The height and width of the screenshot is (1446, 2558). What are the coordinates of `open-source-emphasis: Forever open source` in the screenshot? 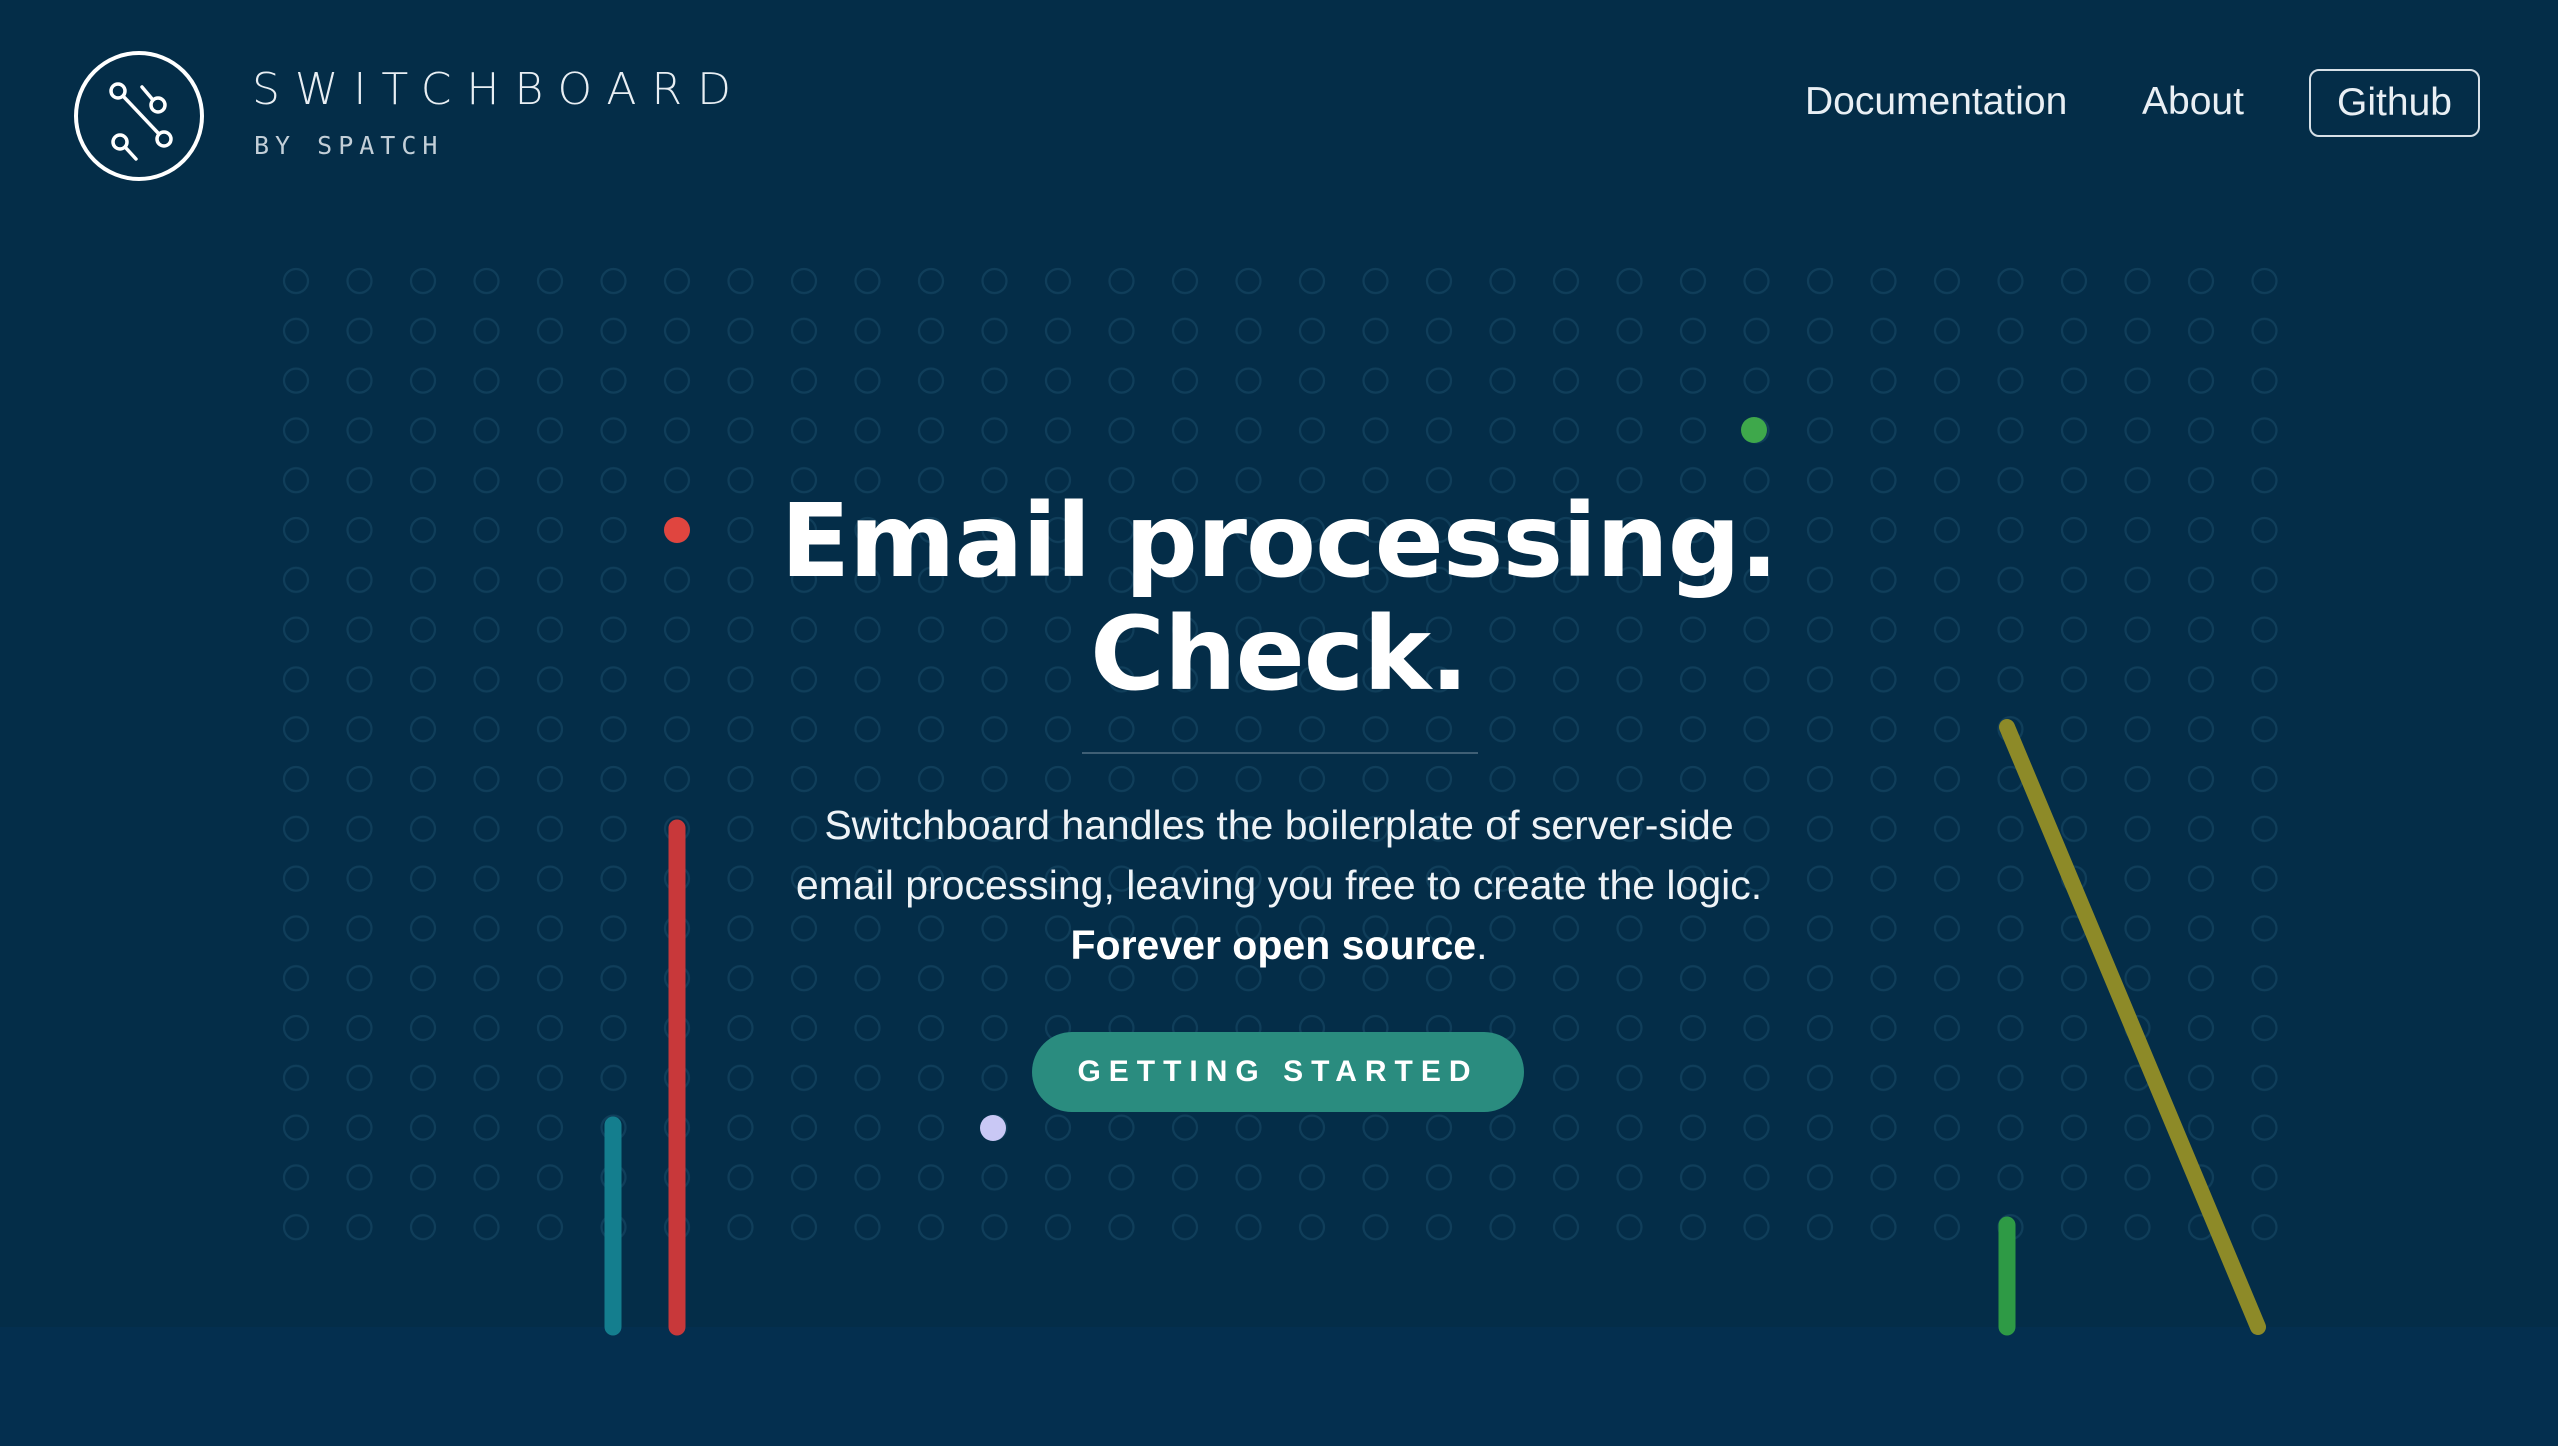 It's located at (1273, 945).